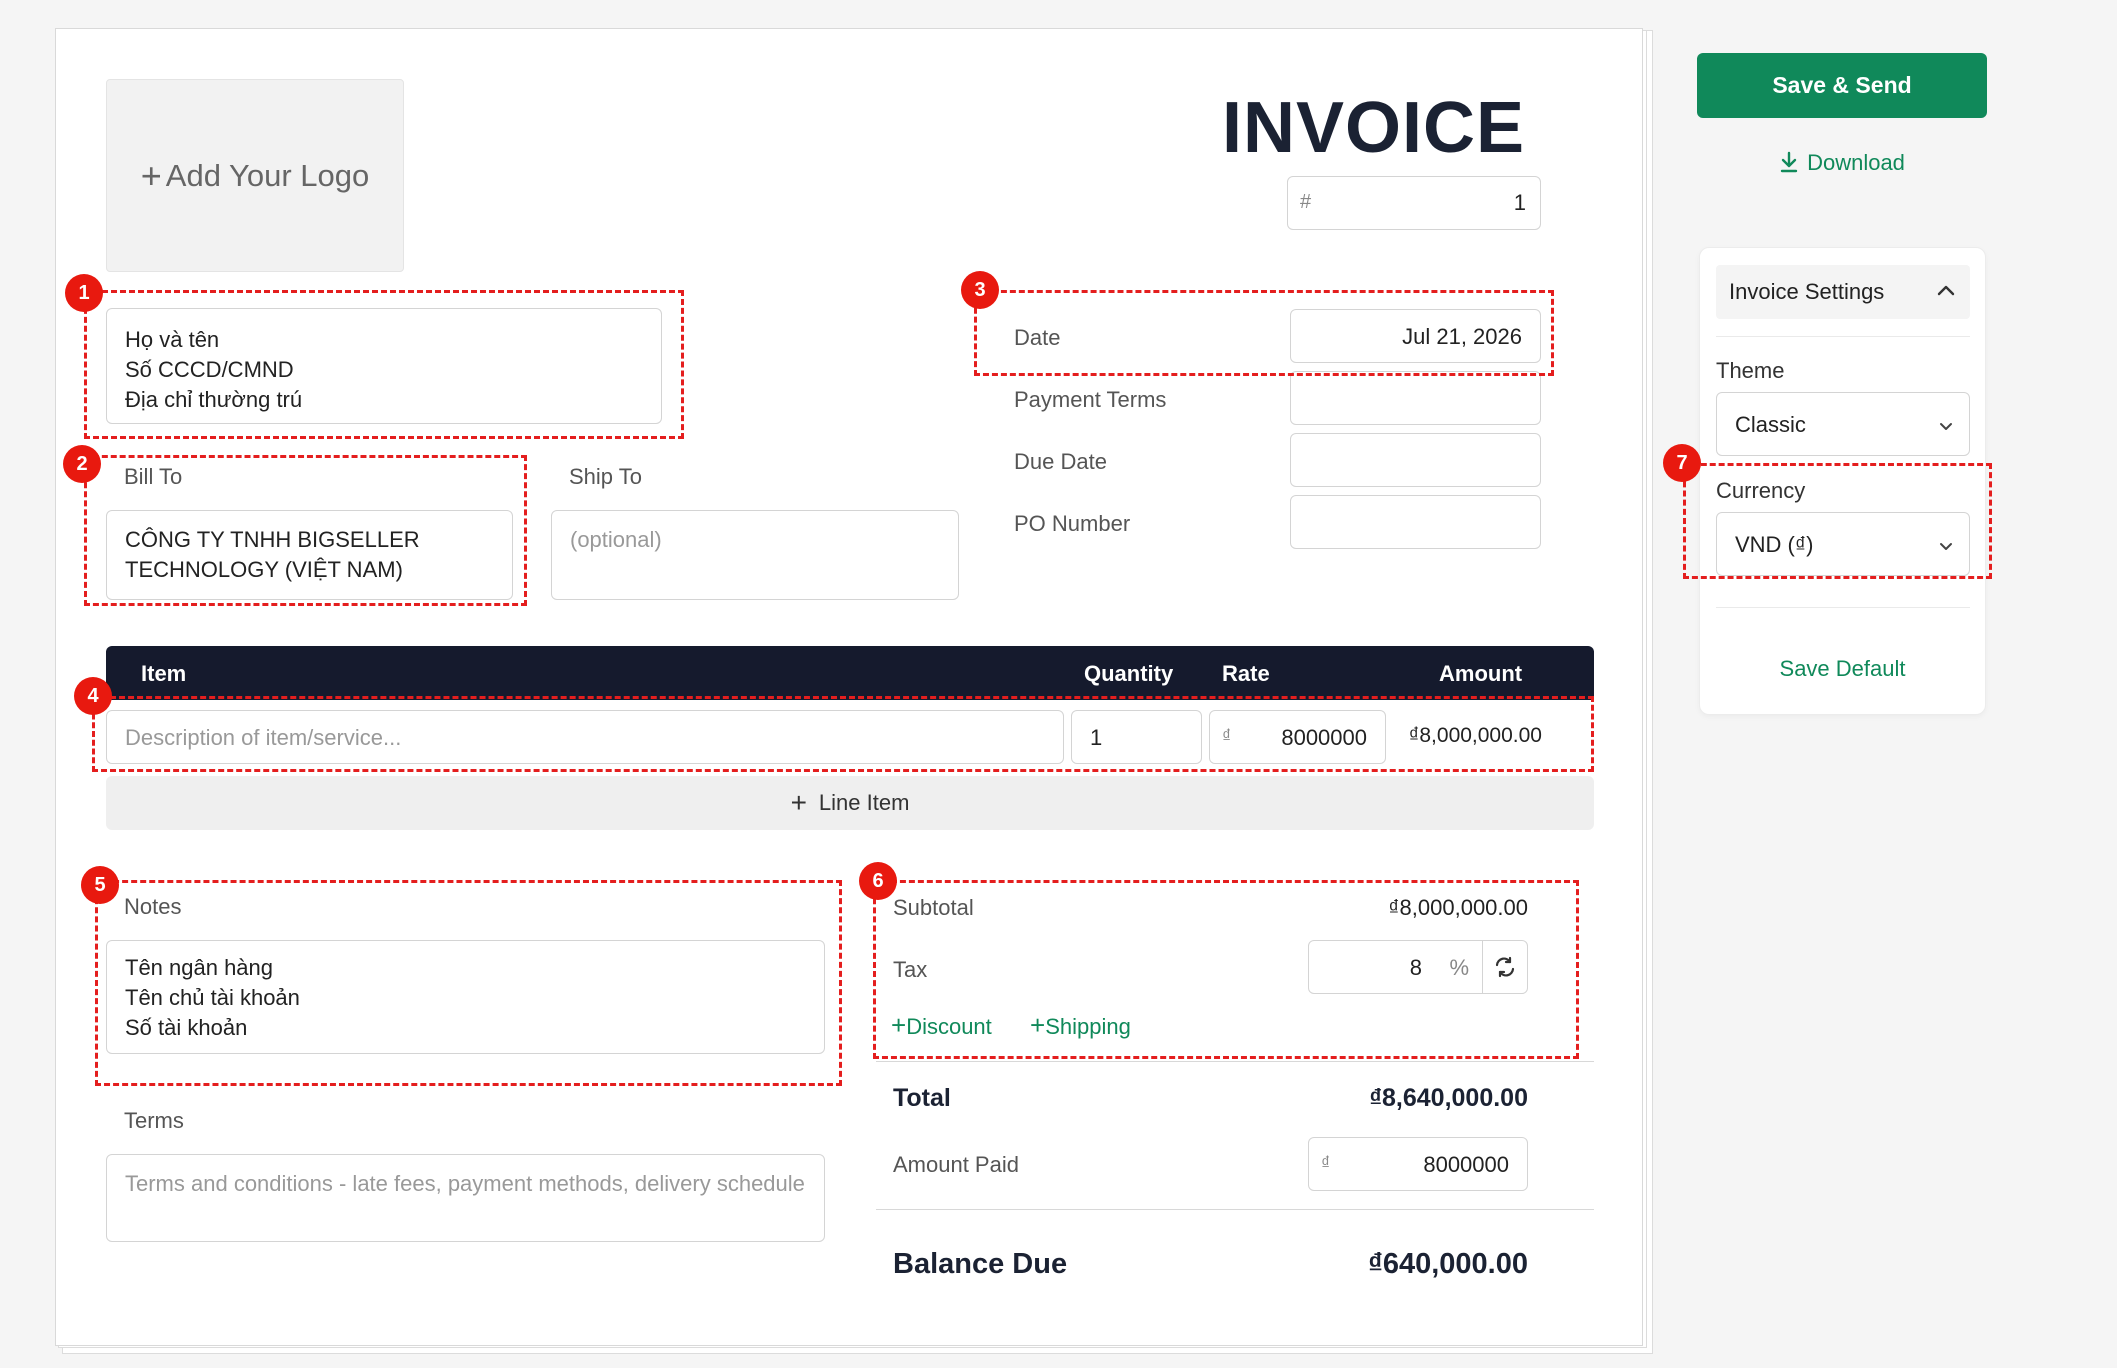  Describe the element at coordinates (1519, 202) in the screenshot. I see `invoice-number-value: 1` at that location.